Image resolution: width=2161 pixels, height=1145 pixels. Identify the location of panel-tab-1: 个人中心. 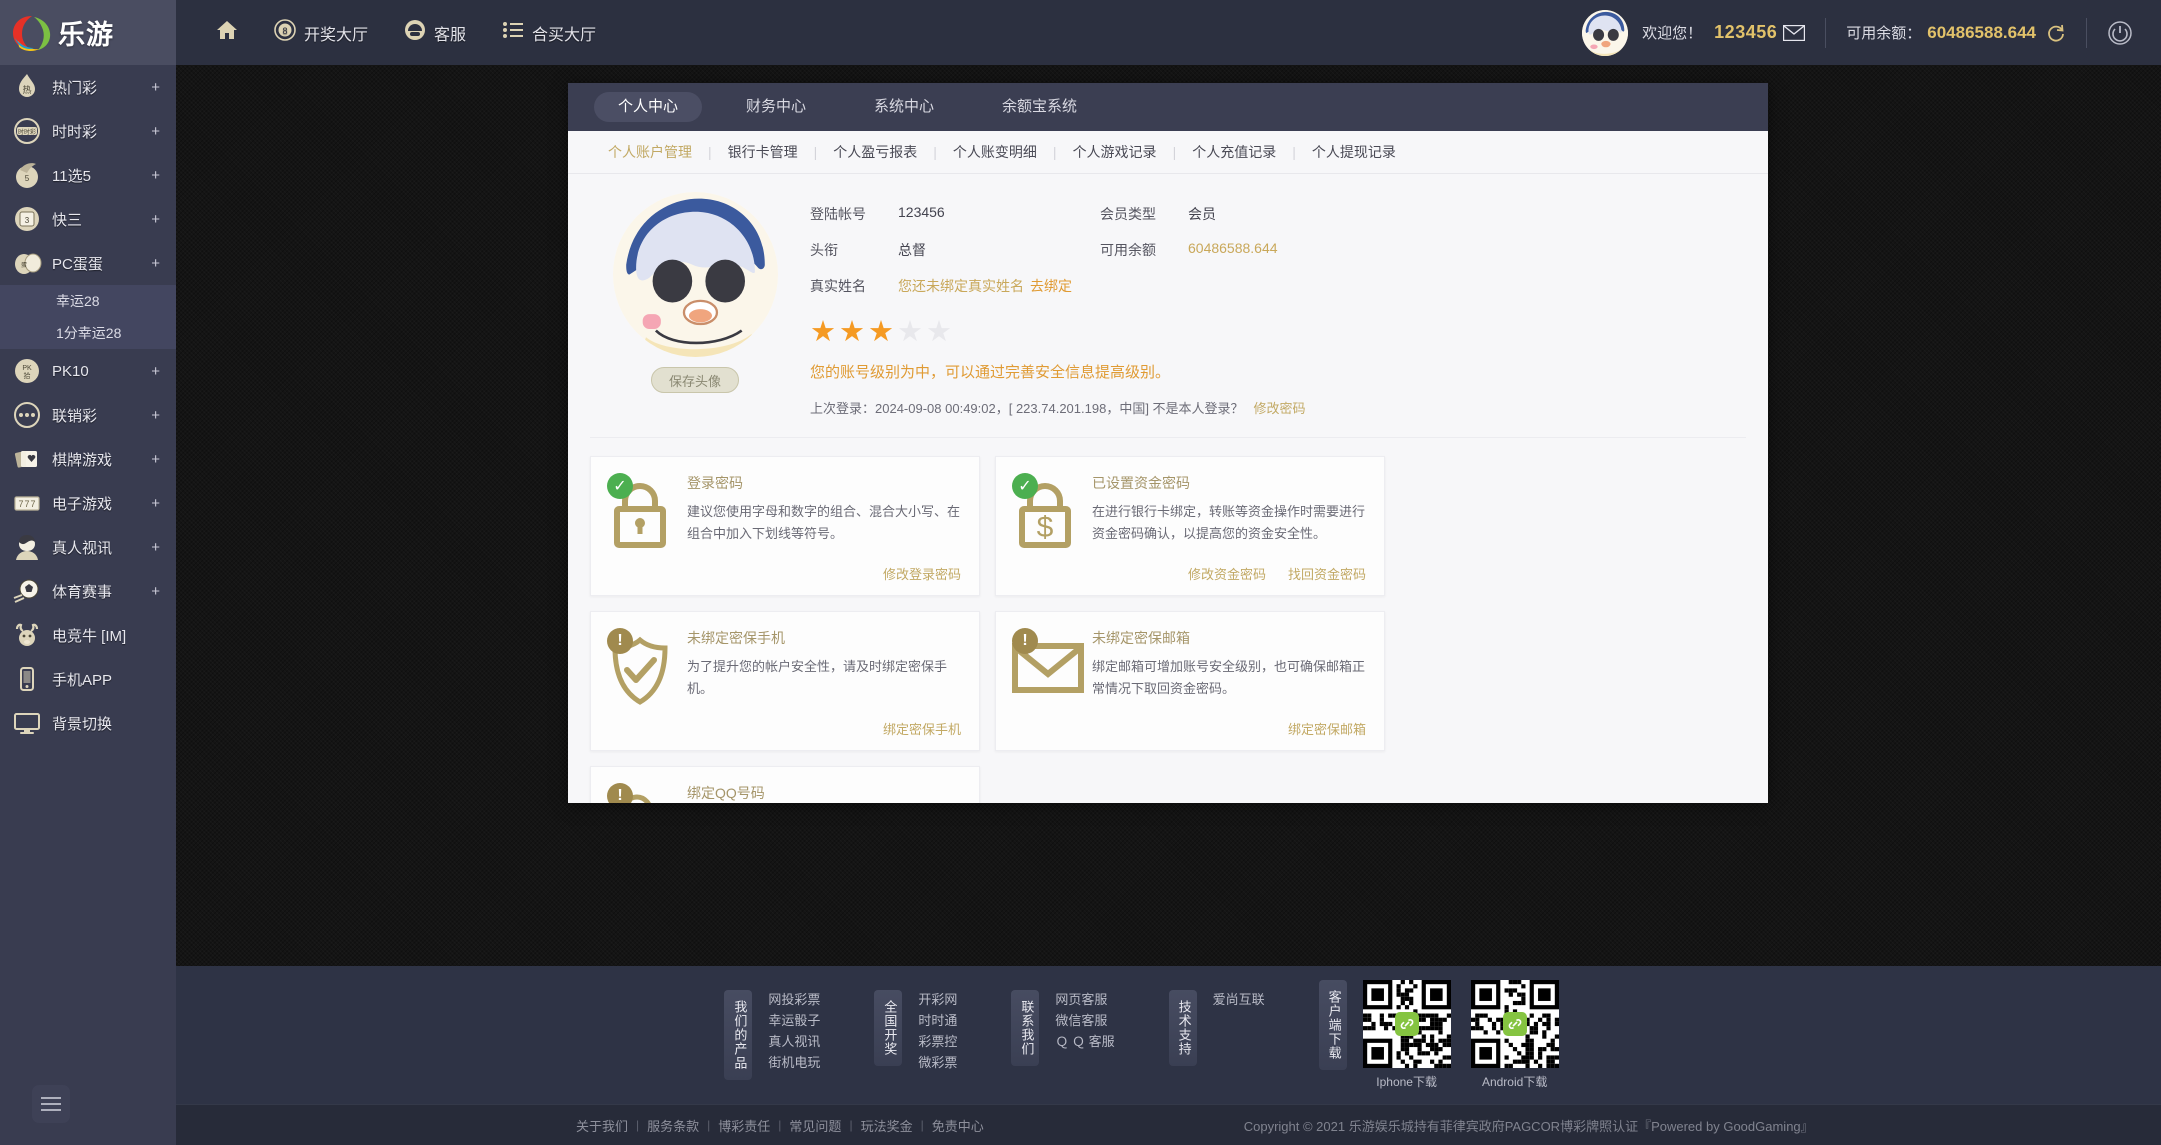
(648, 107).